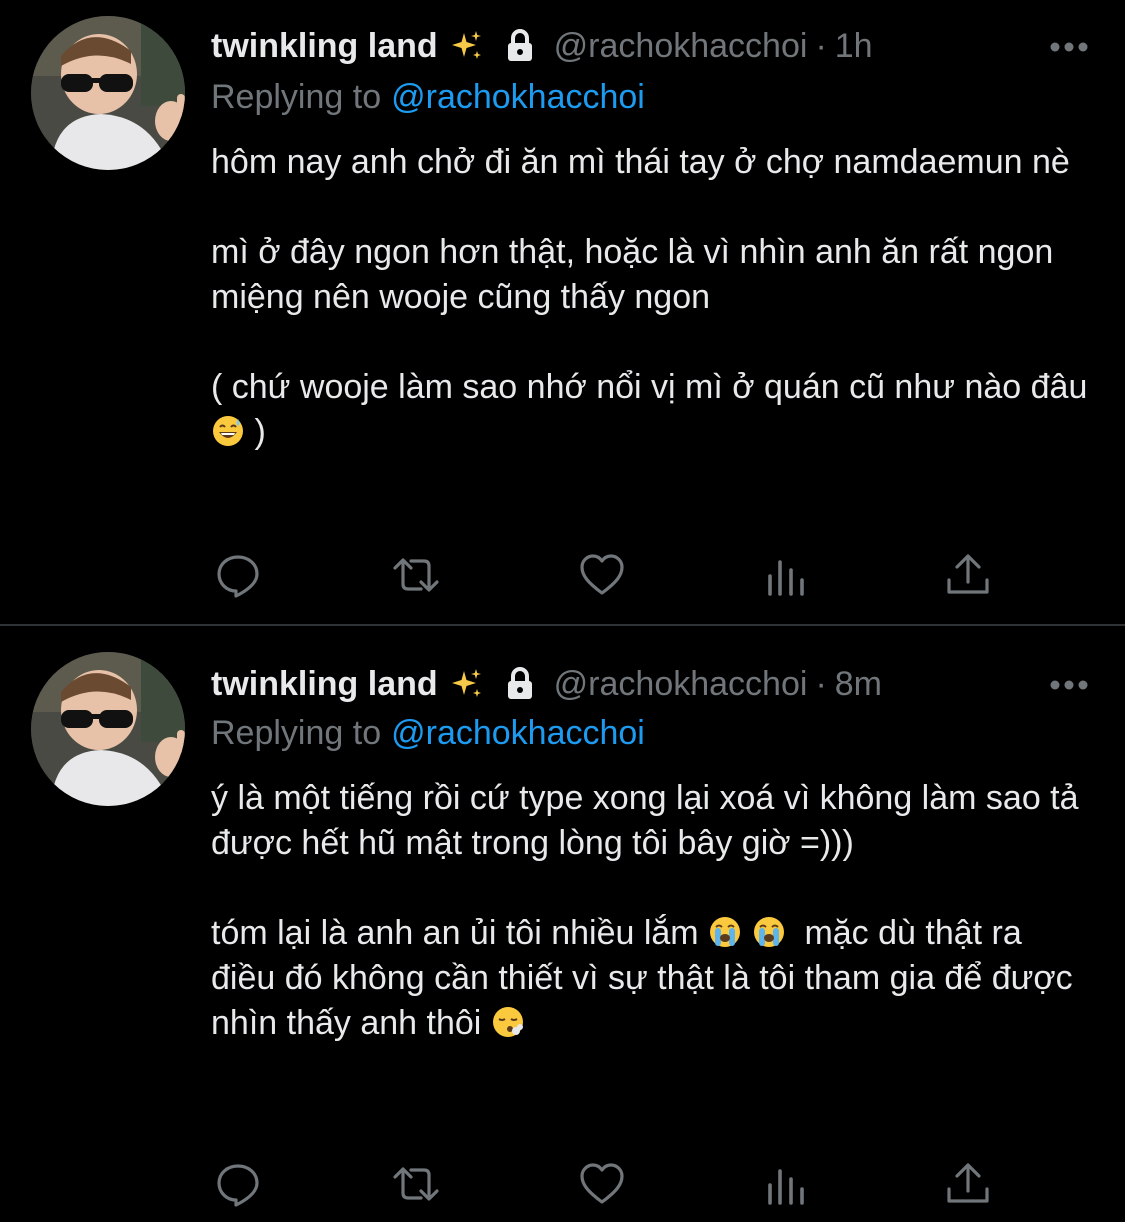 Image resolution: width=1125 pixels, height=1222 pixels. Describe the element at coordinates (854, 46) in the screenshot. I see `timestamp: 1h` at that location.